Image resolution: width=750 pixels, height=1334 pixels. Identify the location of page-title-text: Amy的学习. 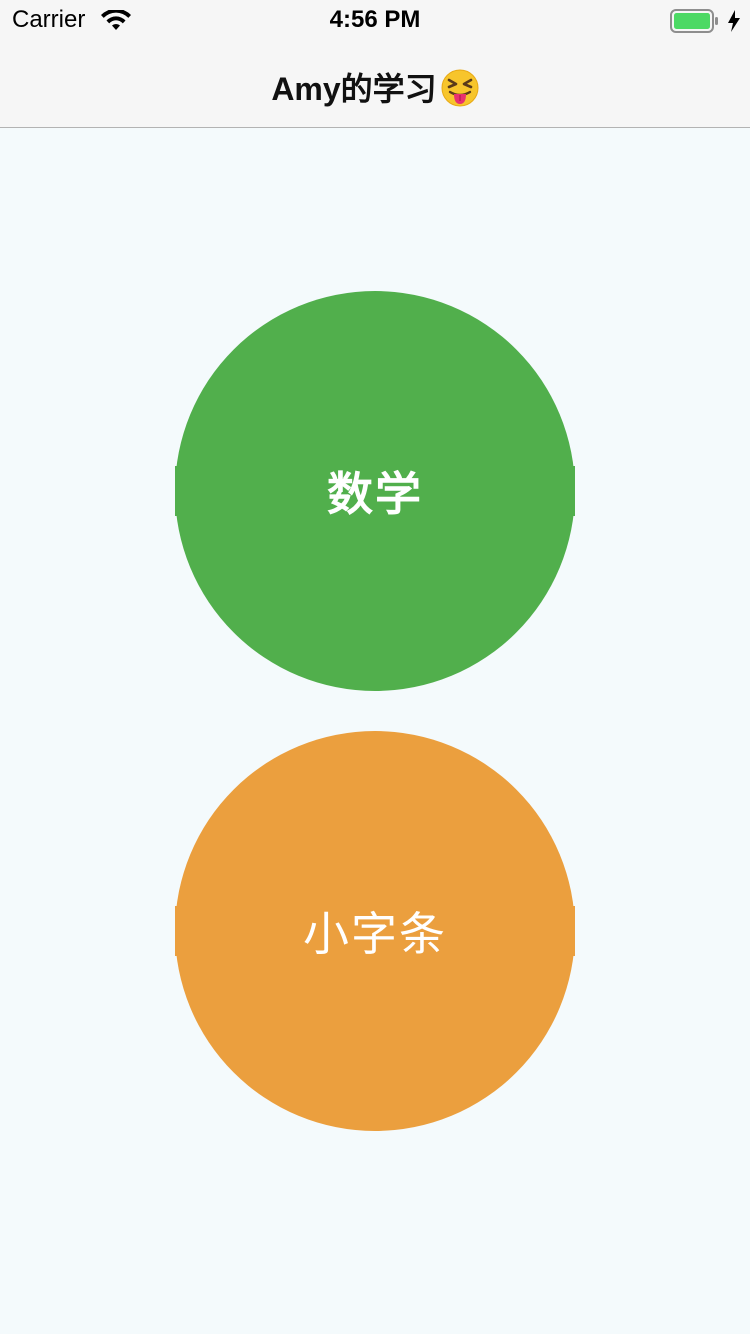
(354, 89).